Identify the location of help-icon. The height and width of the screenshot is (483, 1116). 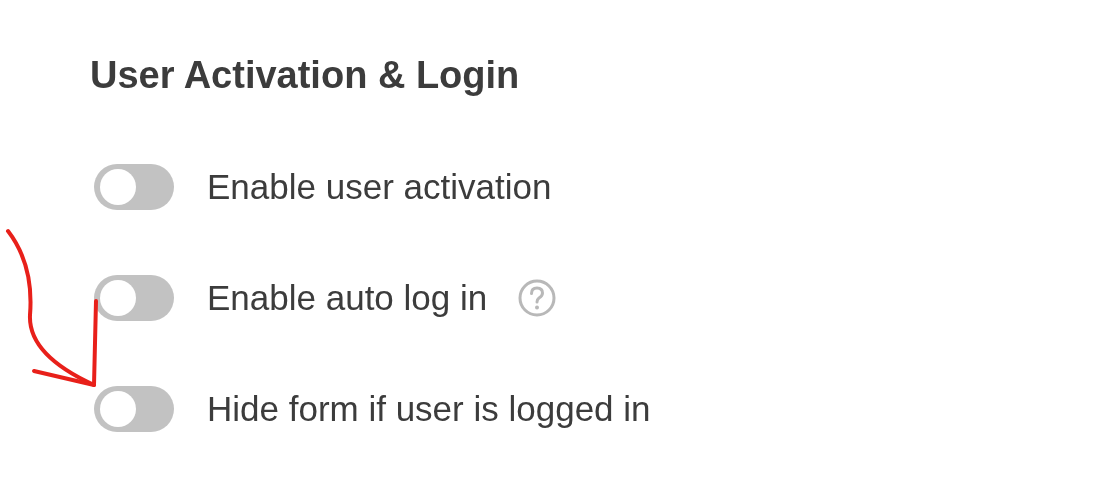
(537, 297).